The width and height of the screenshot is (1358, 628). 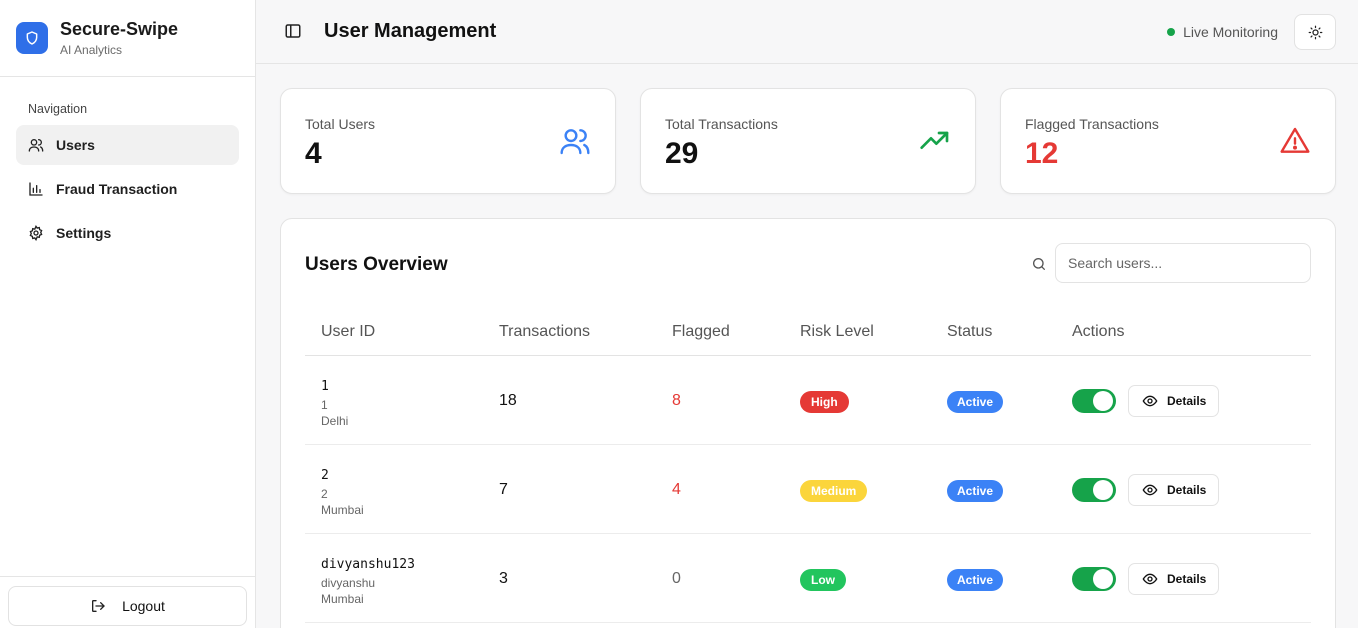 What do you see at coordinates (1098, 331) in the screenshot?
I see `column-header: Actions` at bounding box center [1098, 331].